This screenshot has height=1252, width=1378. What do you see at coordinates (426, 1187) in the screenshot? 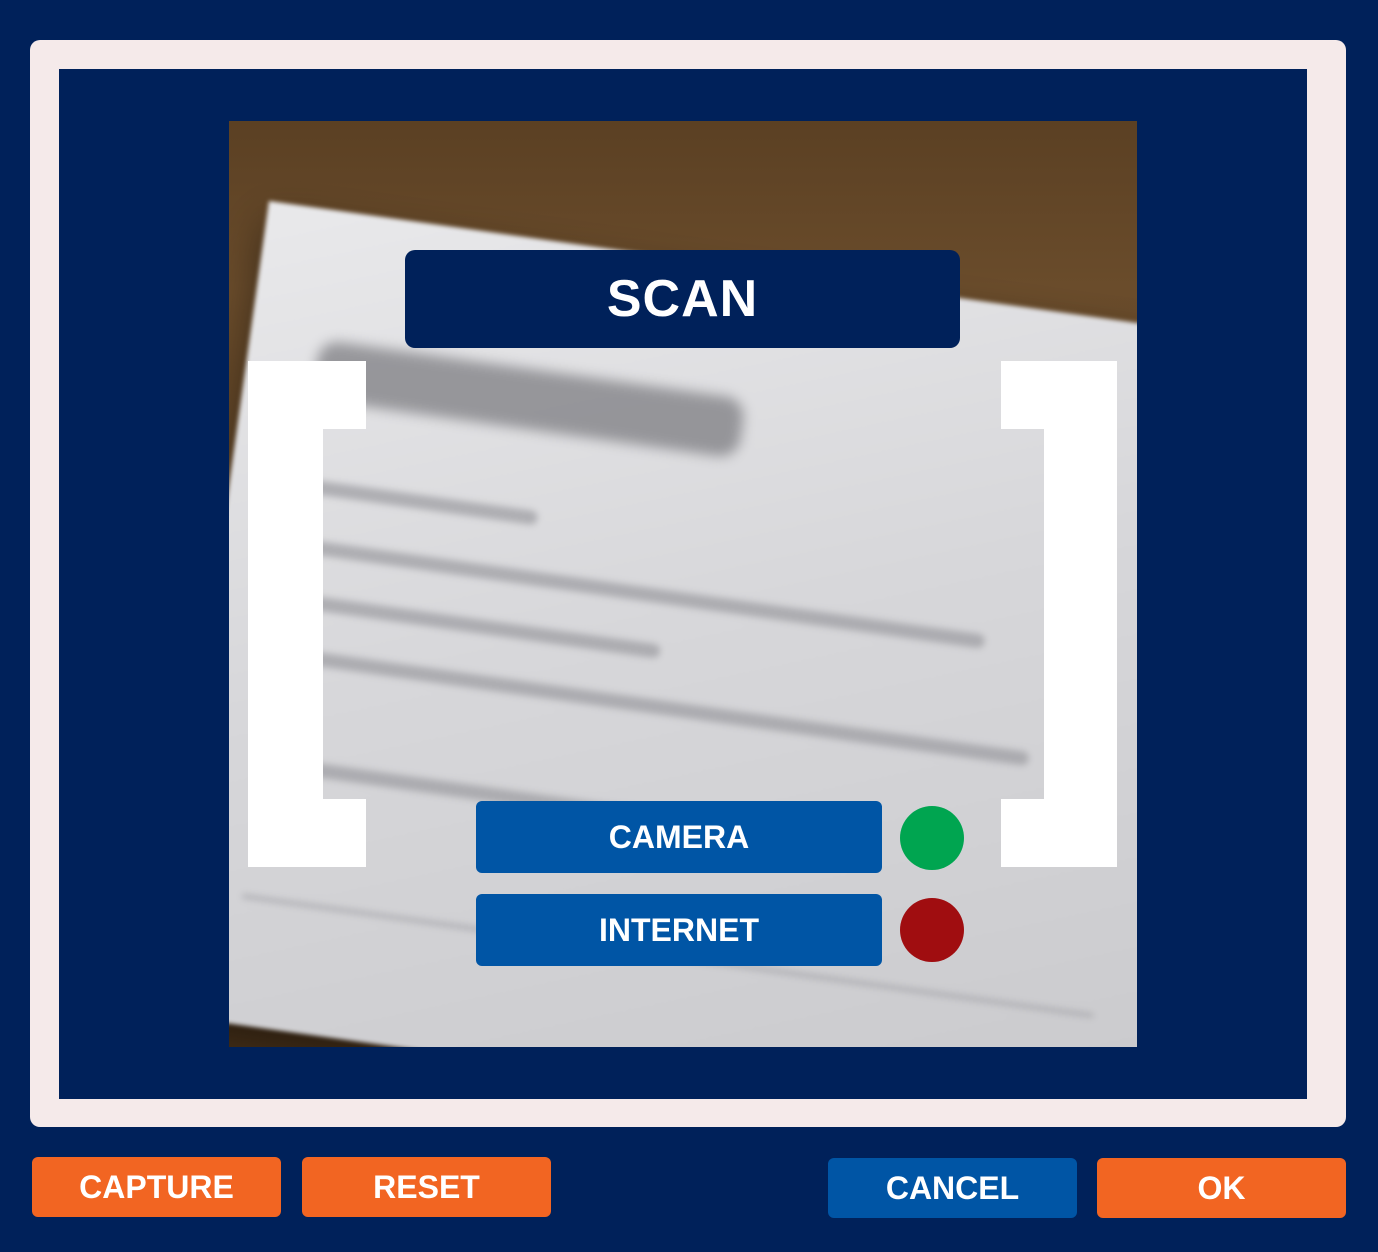
I see `reset-button: RESET` at bounding box center [426, 1187].